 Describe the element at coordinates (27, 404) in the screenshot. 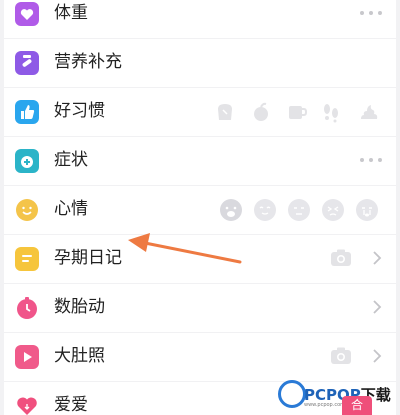

I see `heart-icon` at that location.